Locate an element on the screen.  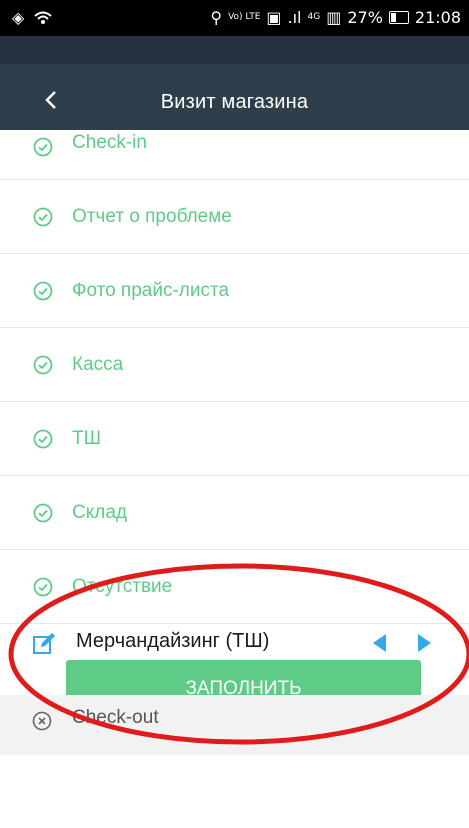
task-label: Касса is located at coordinates (98, 364).